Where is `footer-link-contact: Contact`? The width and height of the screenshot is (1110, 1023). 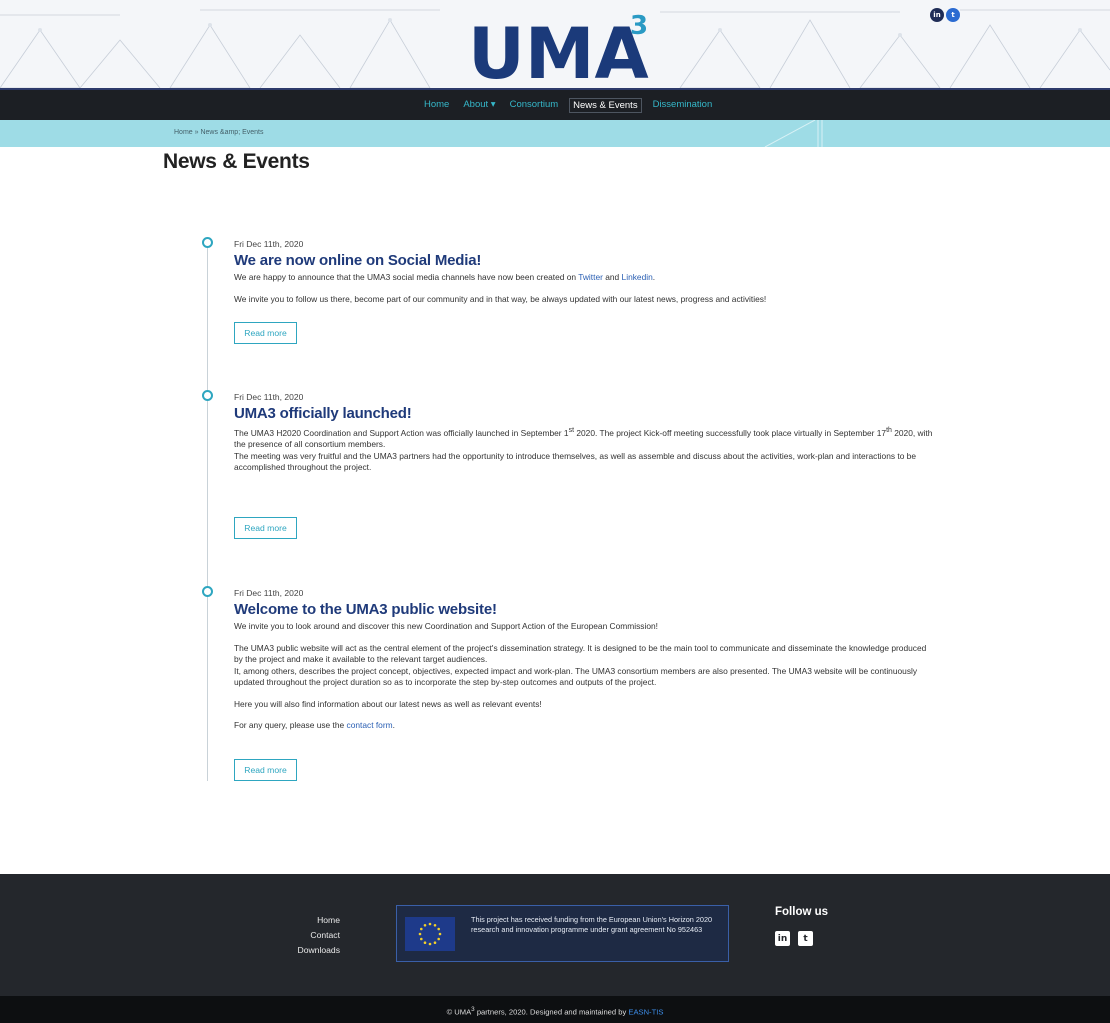
footer-link-contact: Contact is located at coordinates (316, 935).